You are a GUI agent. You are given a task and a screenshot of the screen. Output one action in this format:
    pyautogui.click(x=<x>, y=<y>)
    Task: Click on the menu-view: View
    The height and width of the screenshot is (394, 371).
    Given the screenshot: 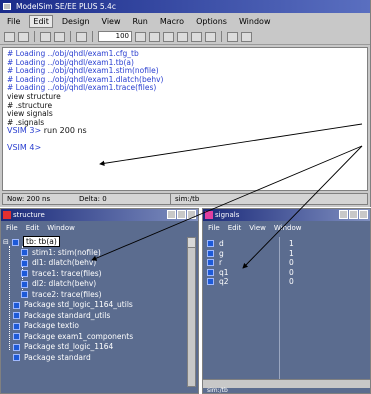 What is the action you would take?
    pyautogui.click(x=111, y=21)
    